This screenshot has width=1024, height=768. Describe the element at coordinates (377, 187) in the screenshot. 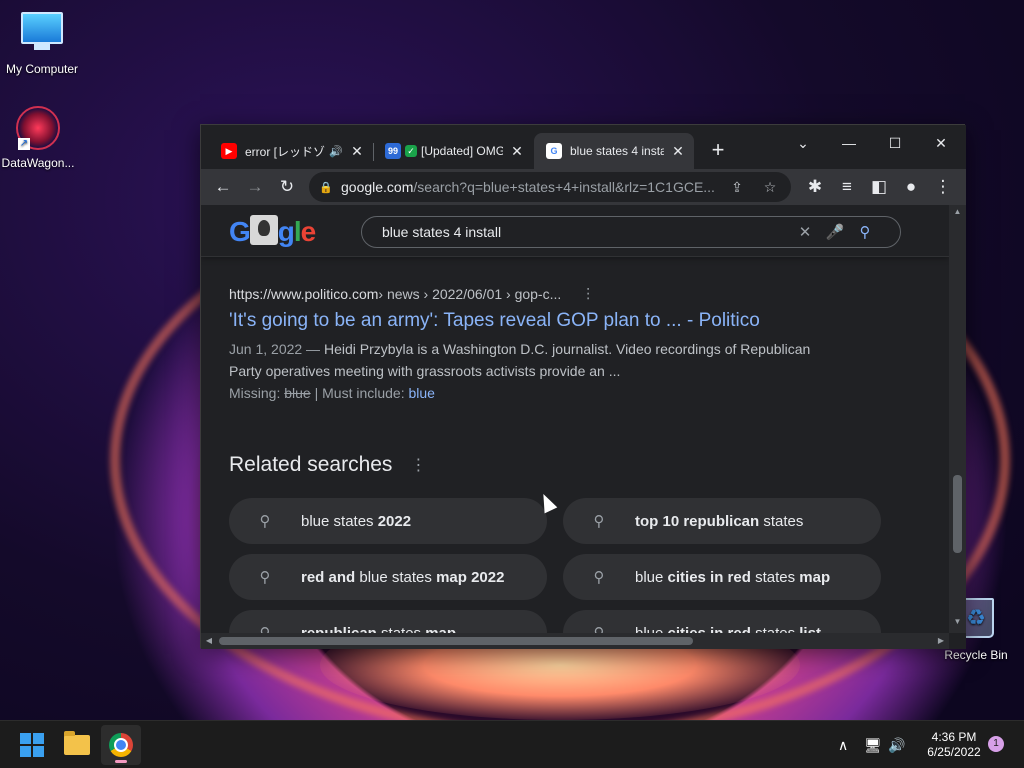

I see `url-host: google.com` at that location.